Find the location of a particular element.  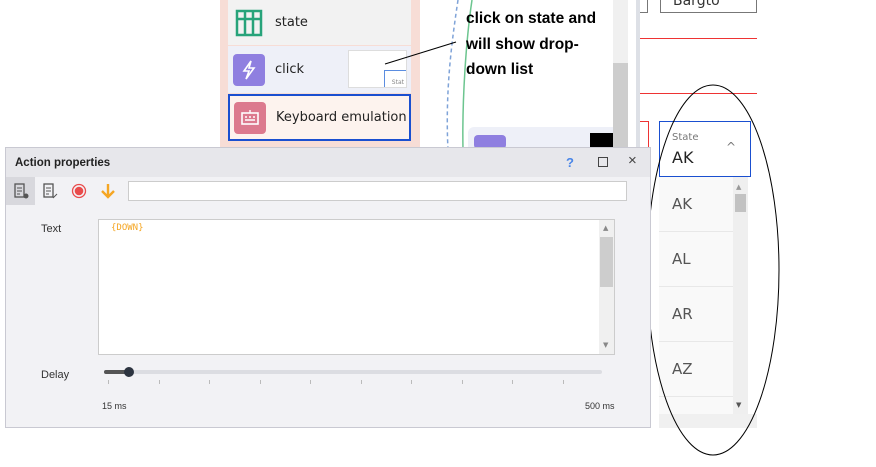

dialog-title-bar: Action properties ? × is located at coordinates (328, 162).